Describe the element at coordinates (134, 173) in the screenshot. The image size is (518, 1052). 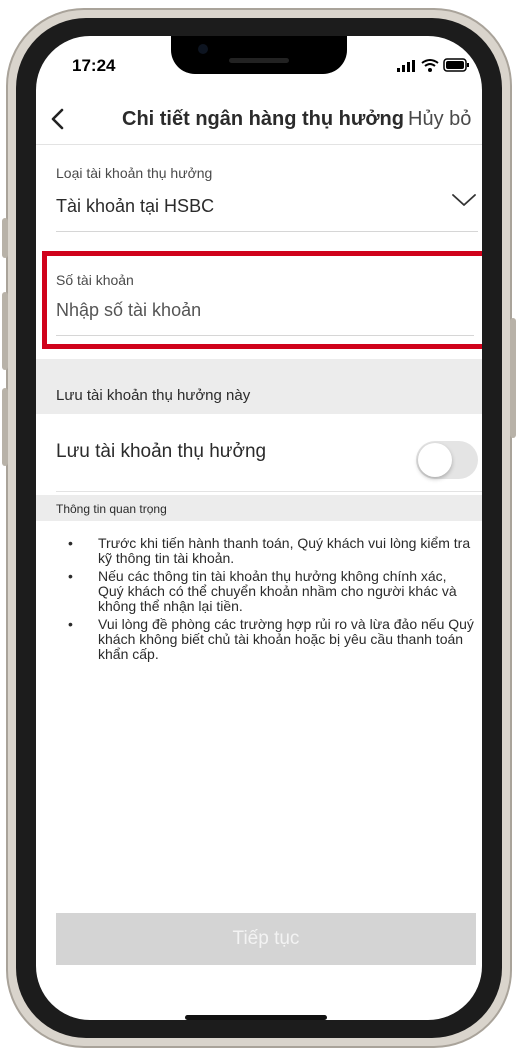
I see `account-type-label: Loại tài khoản thụ hưởng` at that location.